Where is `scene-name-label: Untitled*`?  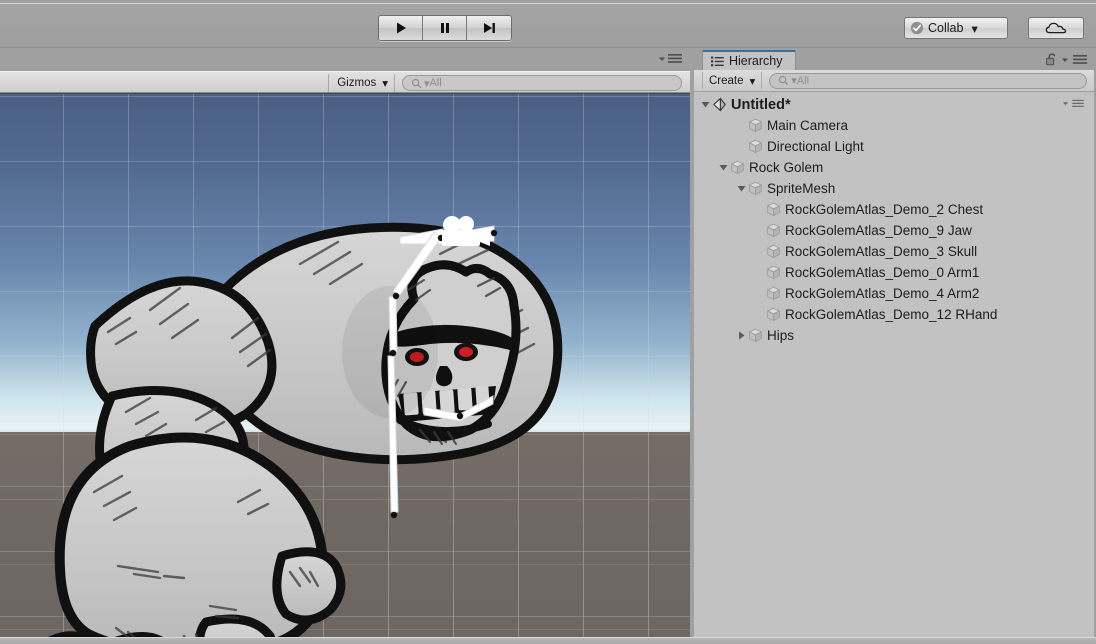 scene-name-label: Untitled* is located at coordinates (761, 104).